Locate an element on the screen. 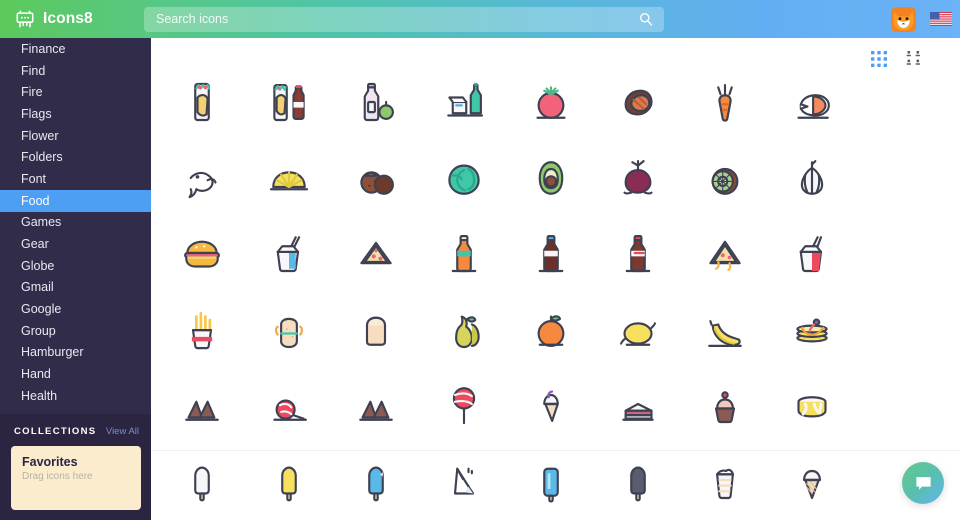 This screenshot has height=520, width=960. ice-cream-waffle-cone-icon is located at coordinates (812, 480).